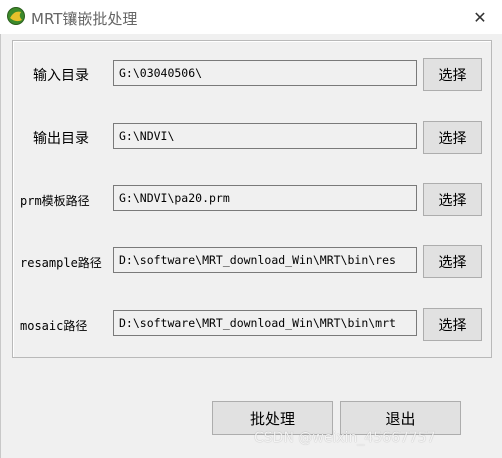 The width and height of the screenshot is (502, 458). I want to click on resample-path-label: resample路径, so click(61, 263).